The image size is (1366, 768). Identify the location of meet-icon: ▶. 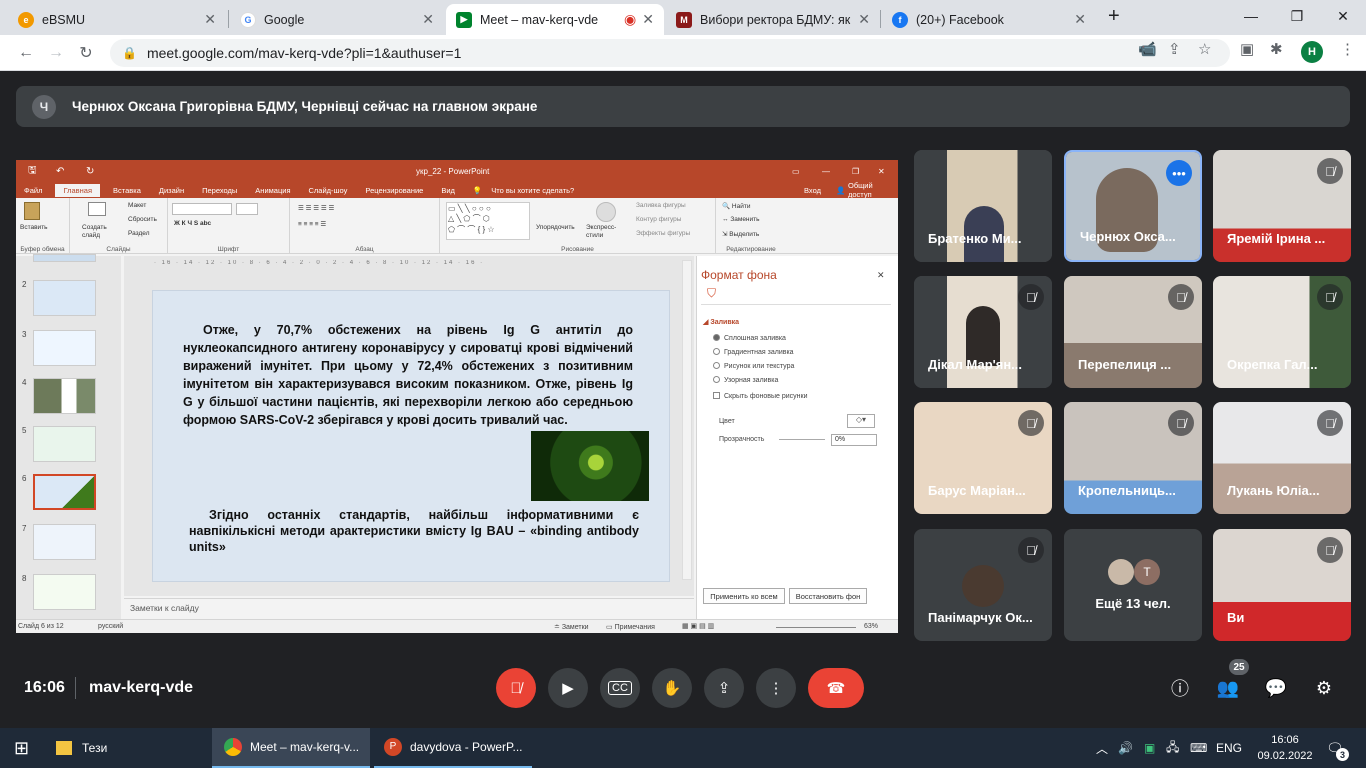
(464, 19).